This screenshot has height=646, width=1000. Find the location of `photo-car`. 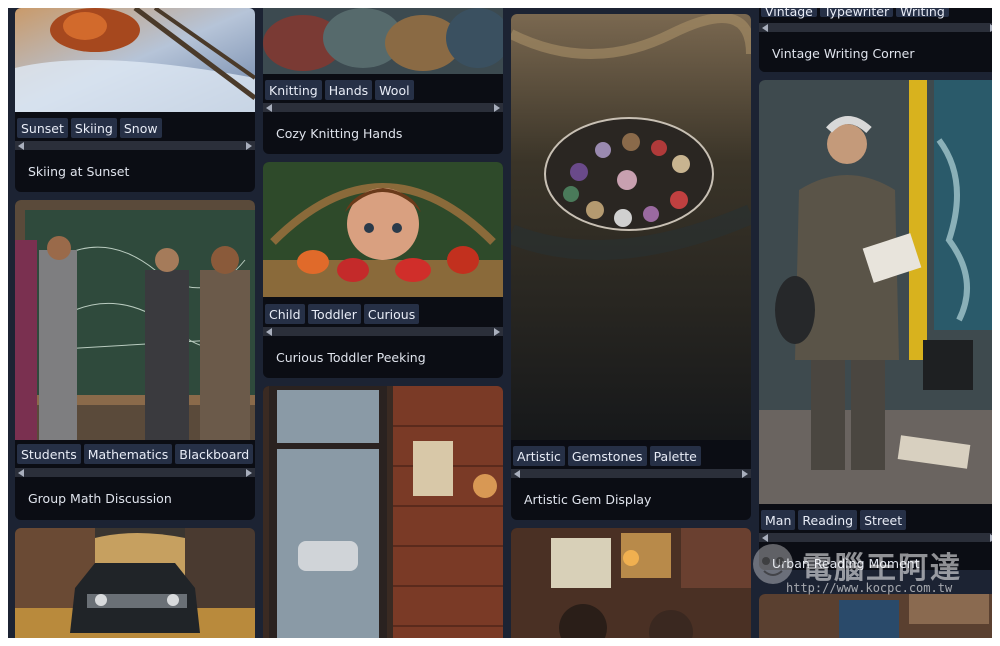

photo-car is located at coordinates (135, 583).